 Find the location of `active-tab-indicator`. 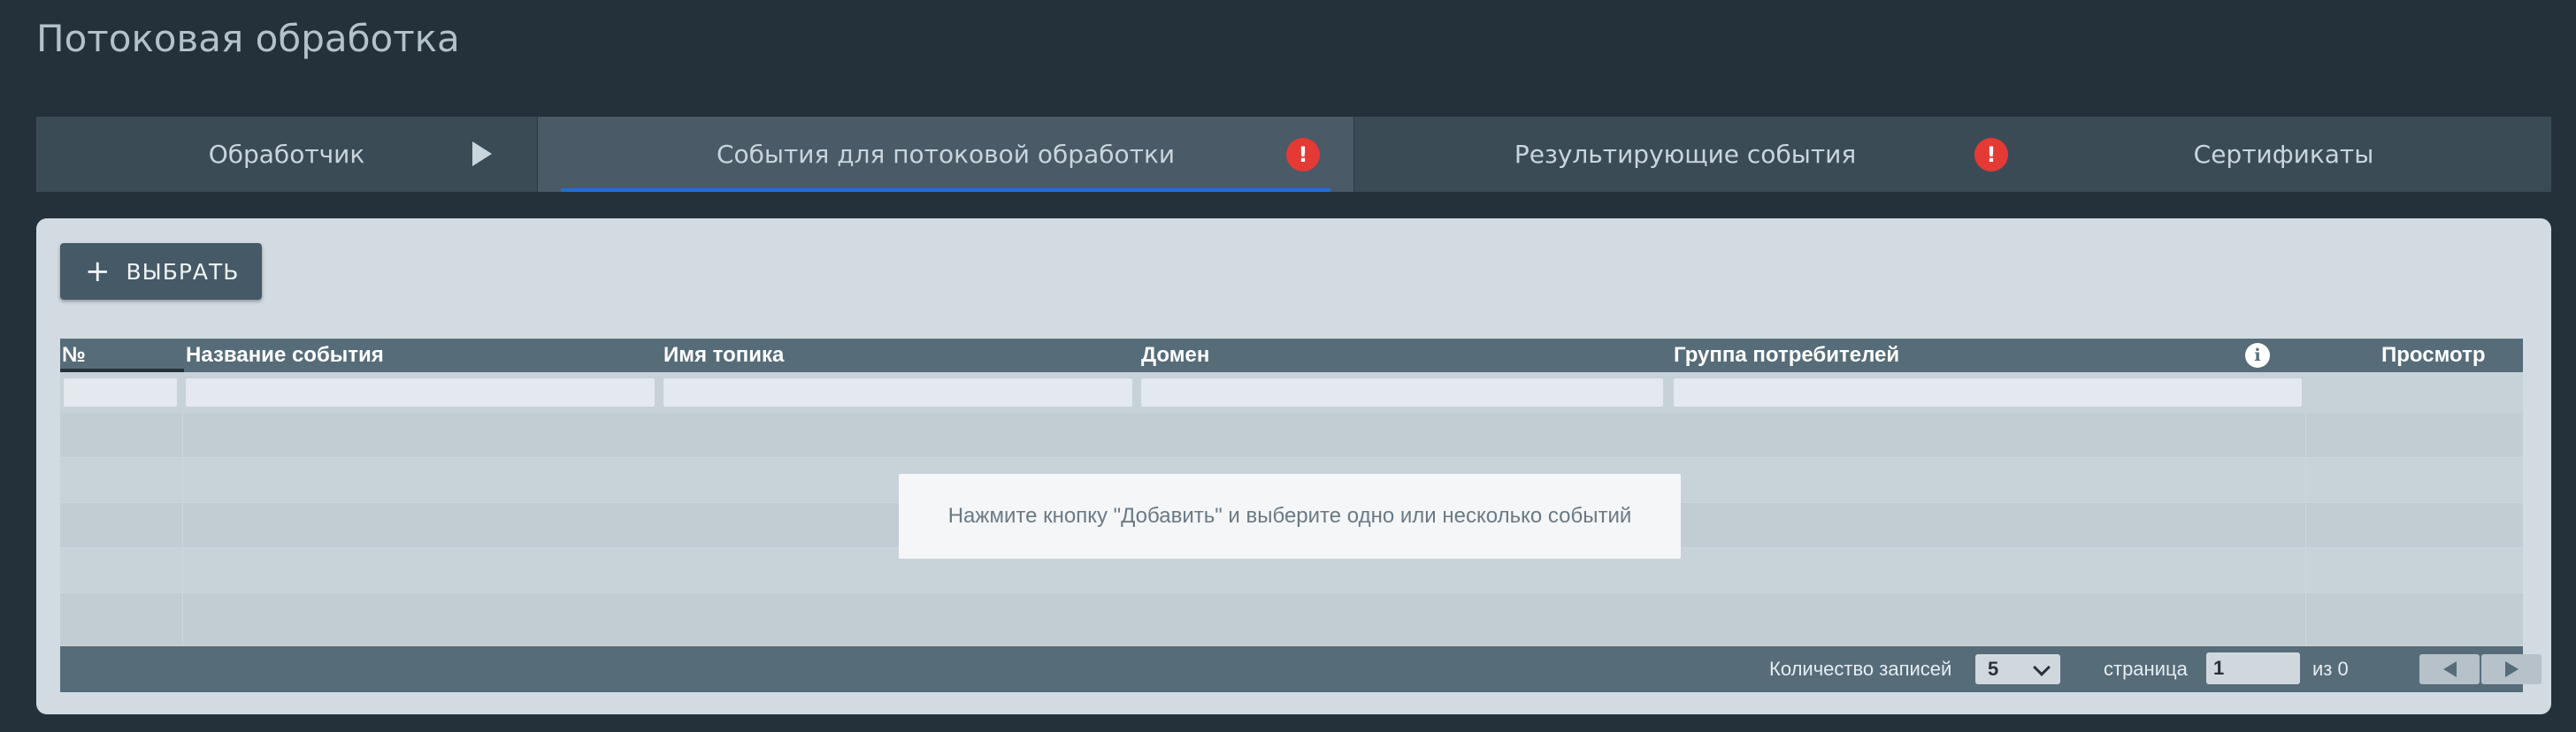

active-tab-indicator is located at coordinates (945, 190).